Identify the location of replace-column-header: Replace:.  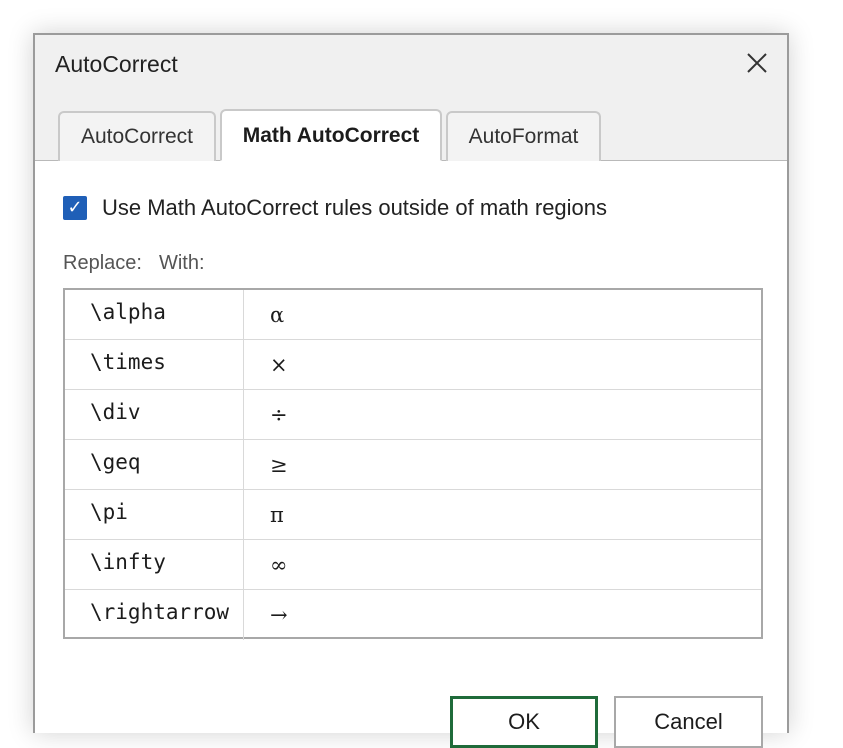
(102, 263).